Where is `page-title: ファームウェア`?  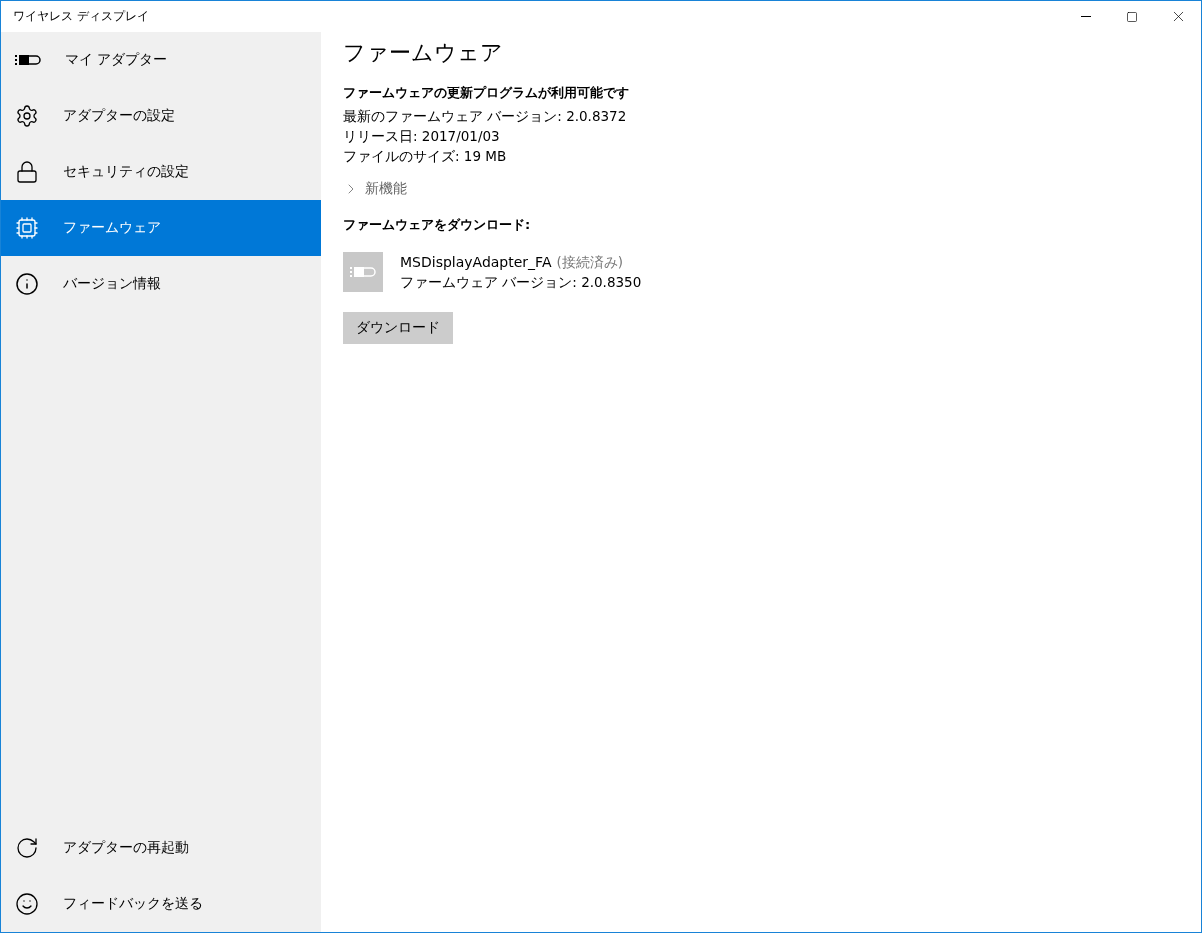 page-title: ファームウェア is located at coordinates (423, 53).